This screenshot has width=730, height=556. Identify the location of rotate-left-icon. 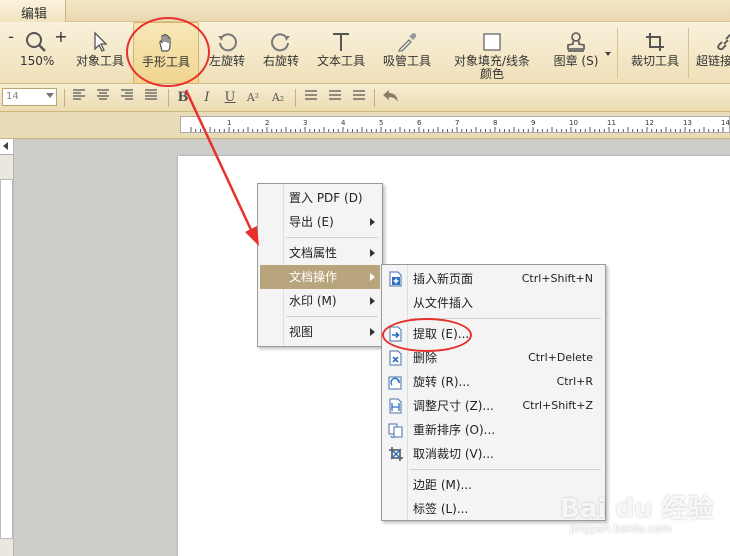
(227, 42).